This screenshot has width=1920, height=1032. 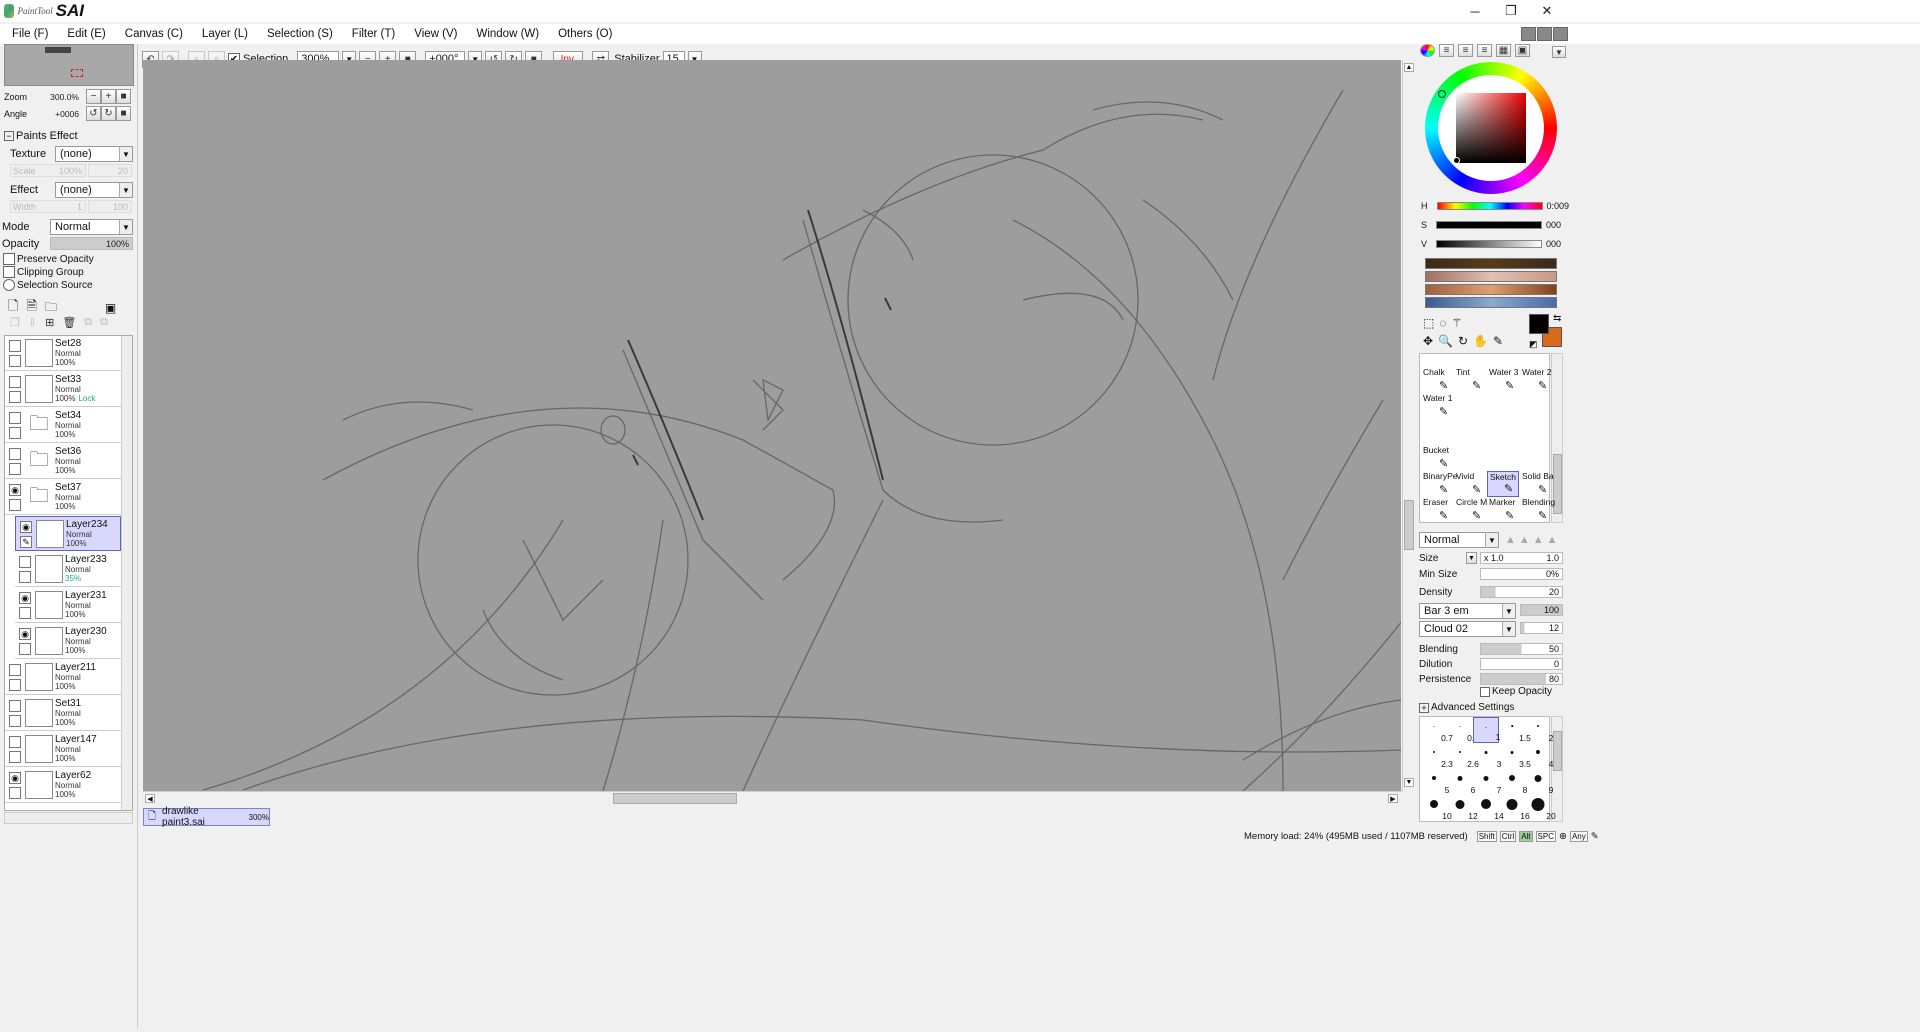 What do you see at coordinates (1540, 808) in the screenshot?
I see `brush-size-preset: 20` at bounding box center [1540, 808].